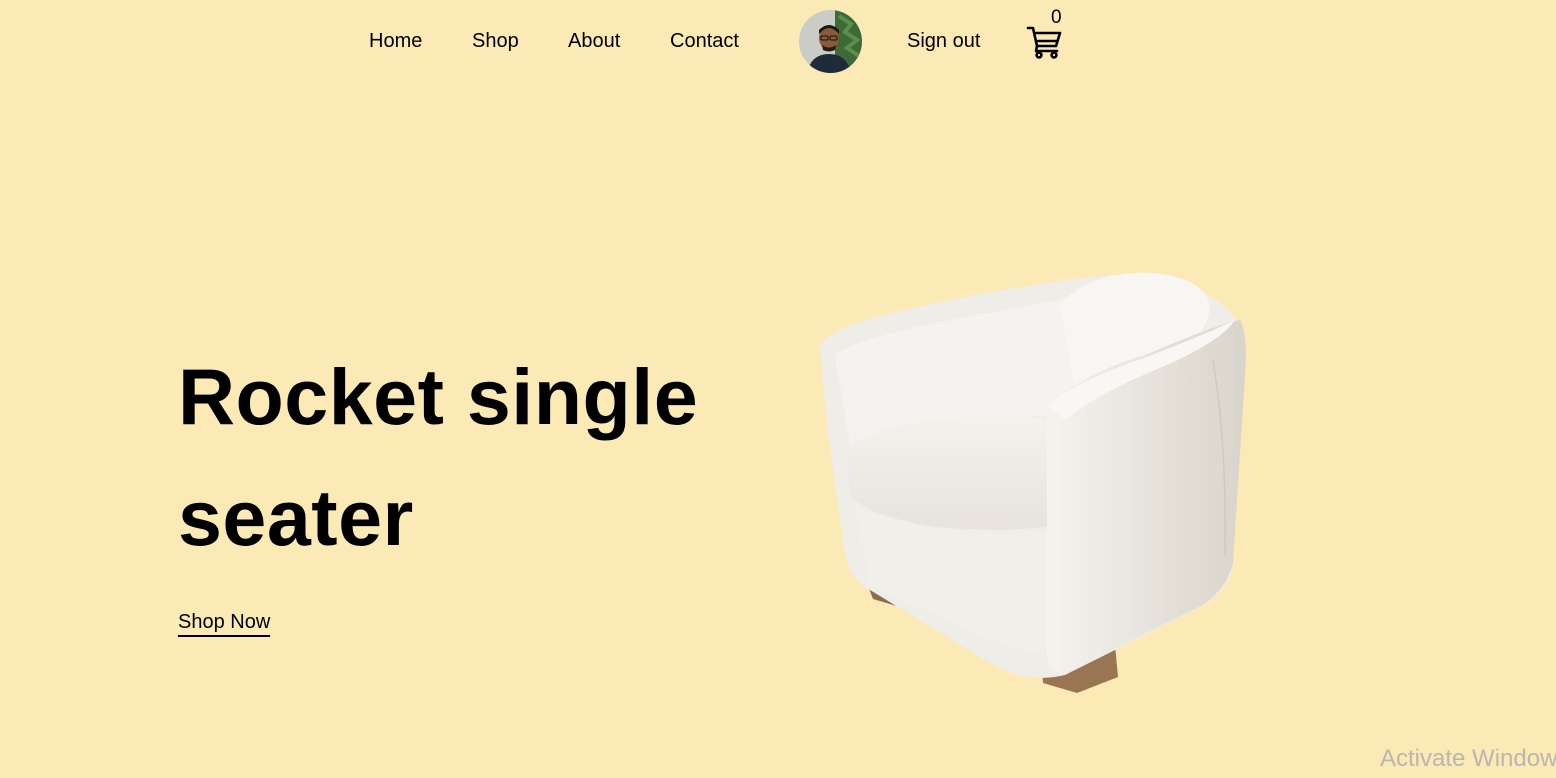 Image resolution: width=1556 pixels, height=778 pixels. Describe the element at coordinates (704, 41) in the screenshot. I see `nav-link-contact: Contact` at that location.